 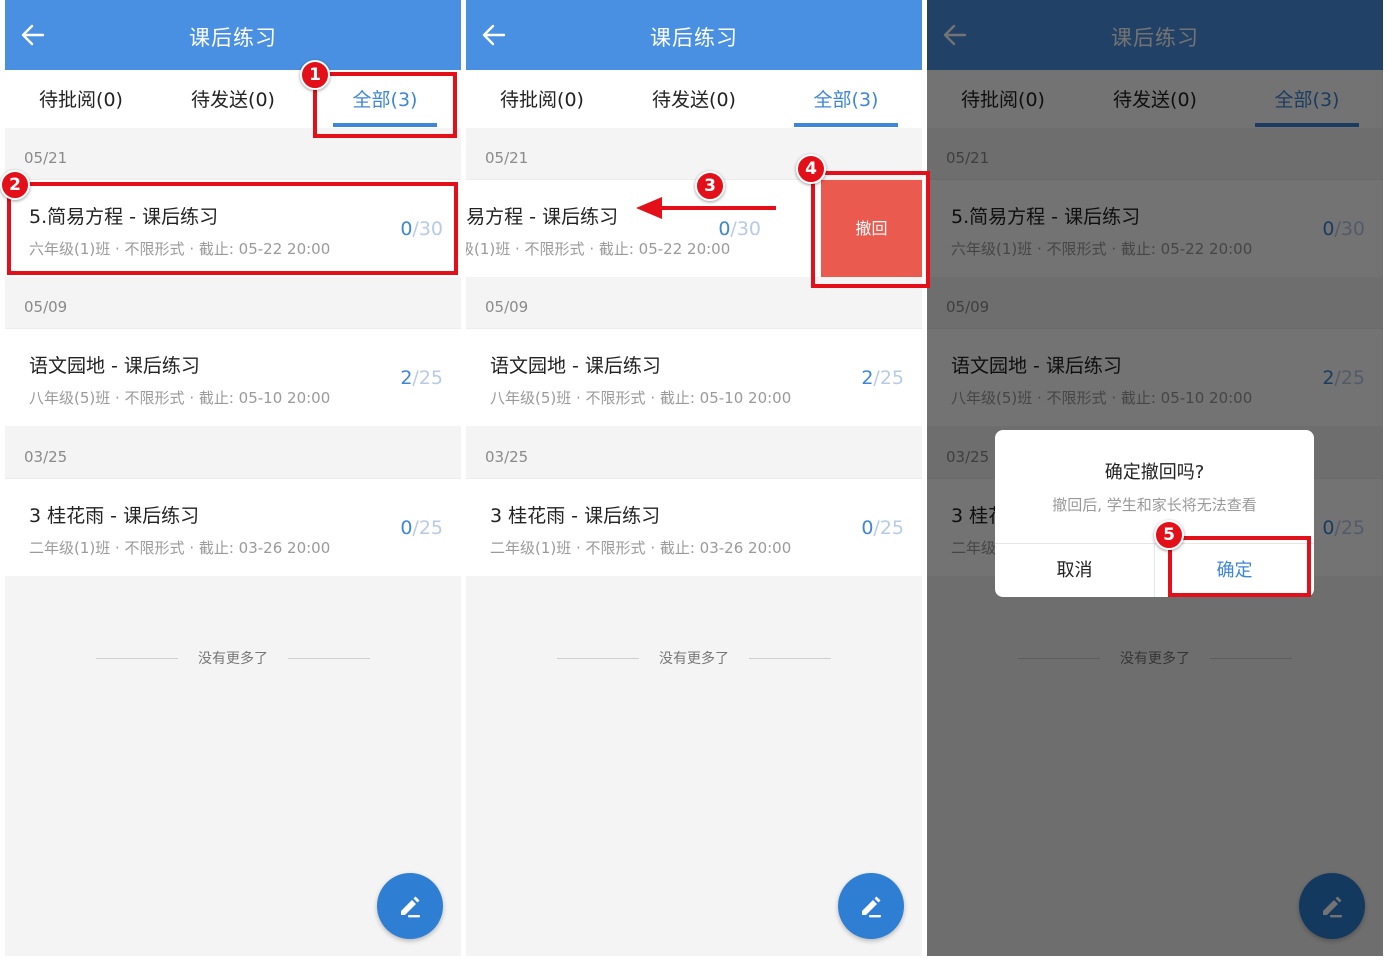 I want to click on tab-bar: 待批阅(0) 待发送(0) 全部(3), so click(x=694, y=99).